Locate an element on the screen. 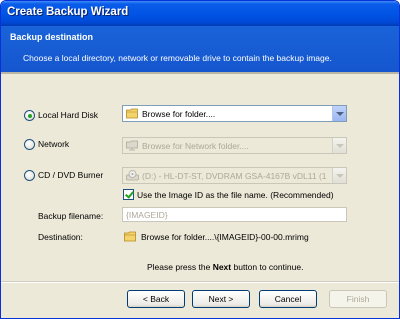 The width and height of the screenshot is (400, 319). network-radio is located at coordinates (29, 144).